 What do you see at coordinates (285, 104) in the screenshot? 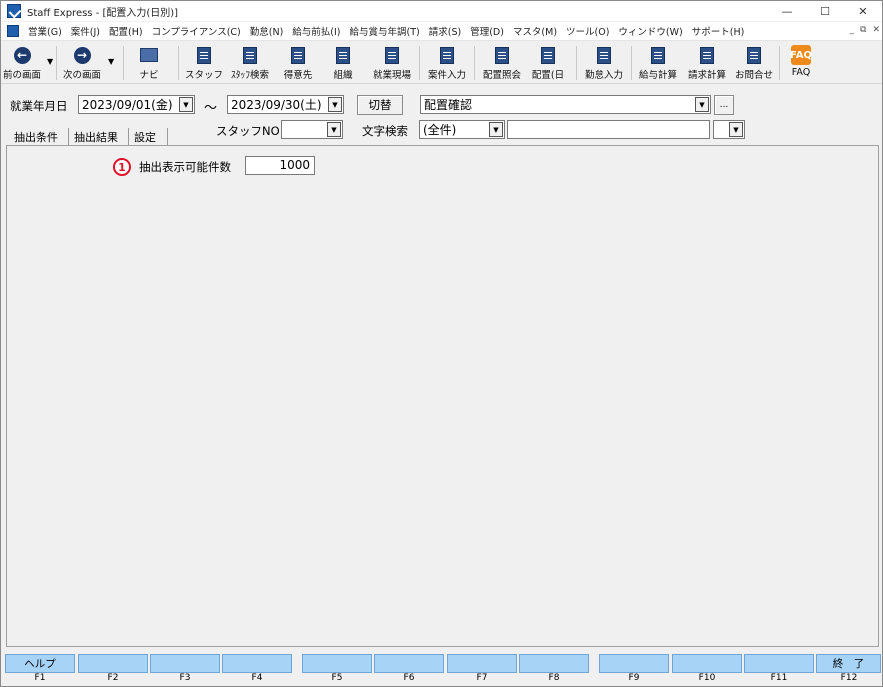
I see `date-to-select: 2023/09/30(土) ▼` at bounding box center [285, 104].